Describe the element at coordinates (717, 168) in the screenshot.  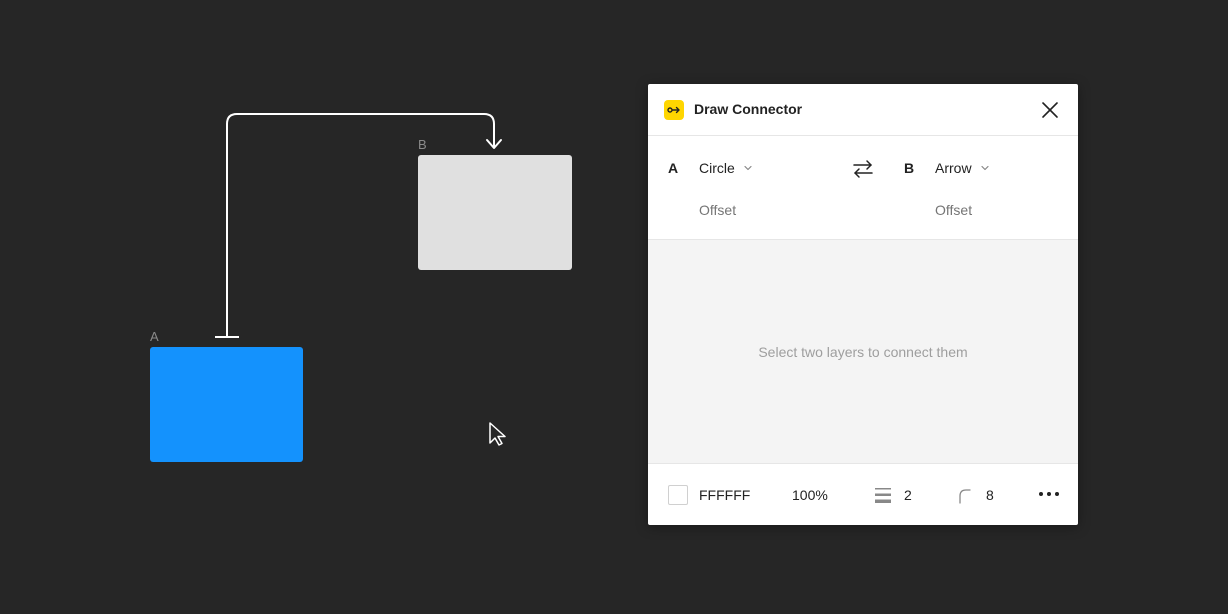
I see `start-cap-value: Circle` at that location.